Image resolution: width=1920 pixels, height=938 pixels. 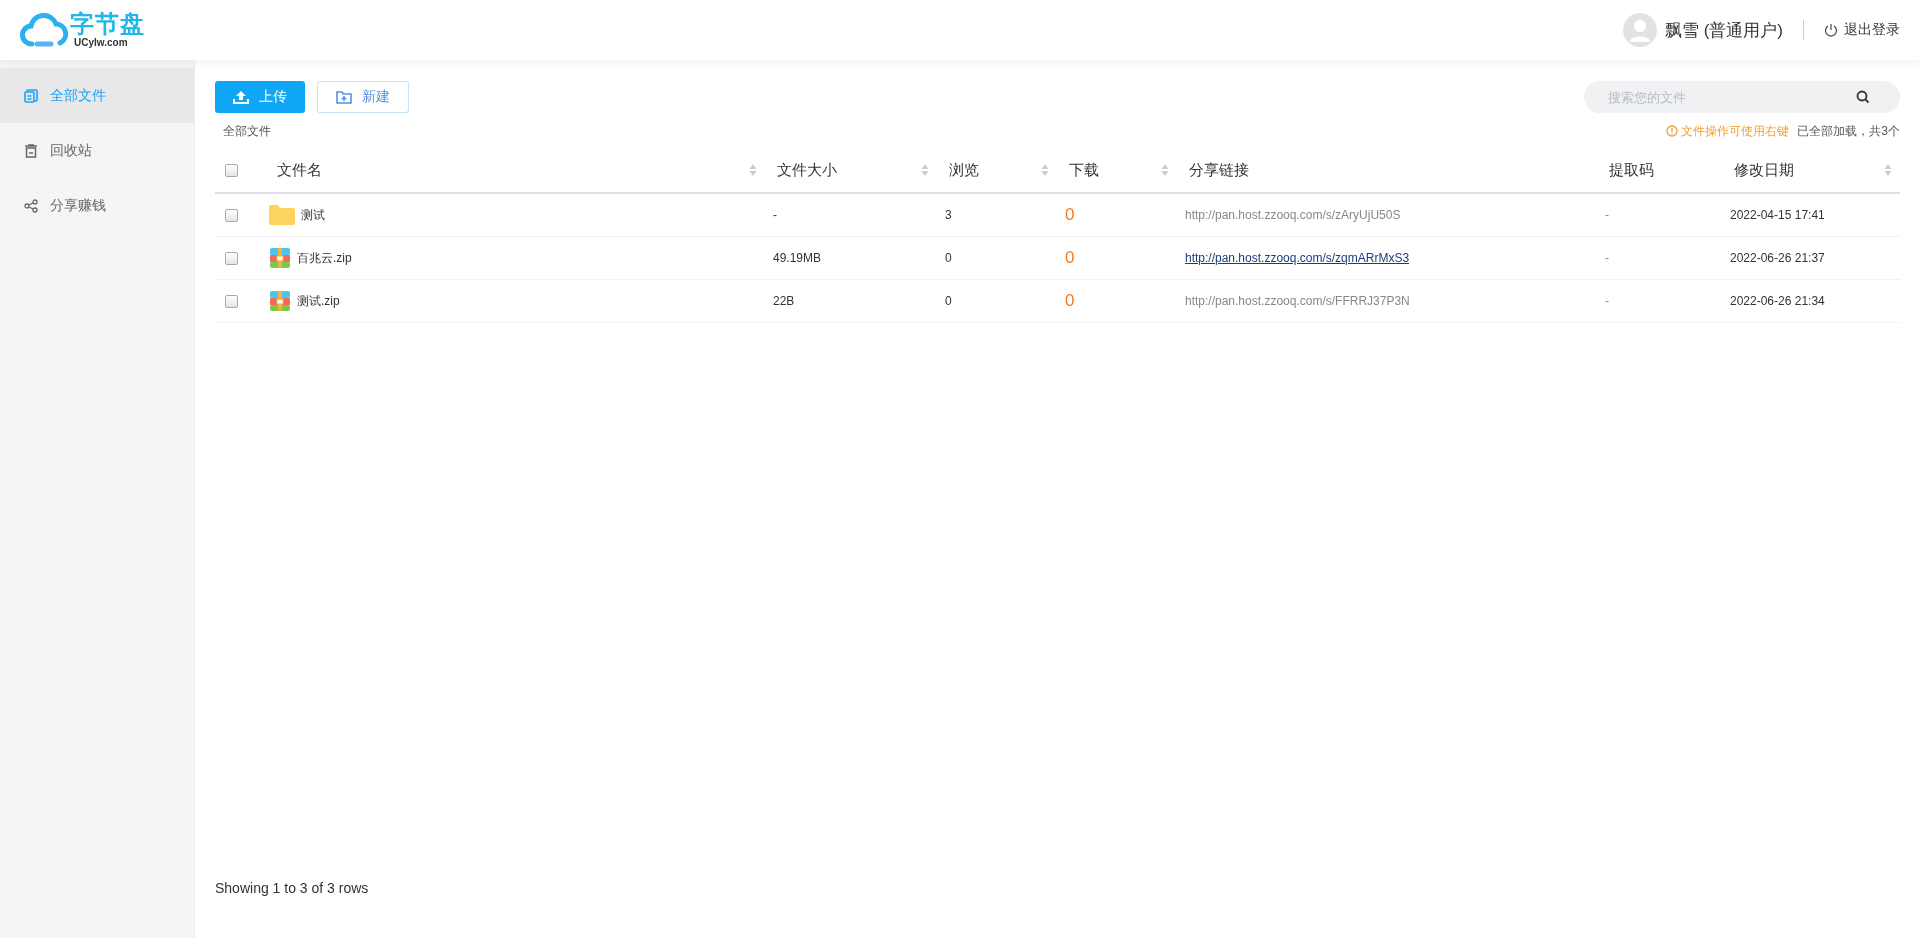 I want to click on column-header: 修改日期, so click(x=1803, y=170).